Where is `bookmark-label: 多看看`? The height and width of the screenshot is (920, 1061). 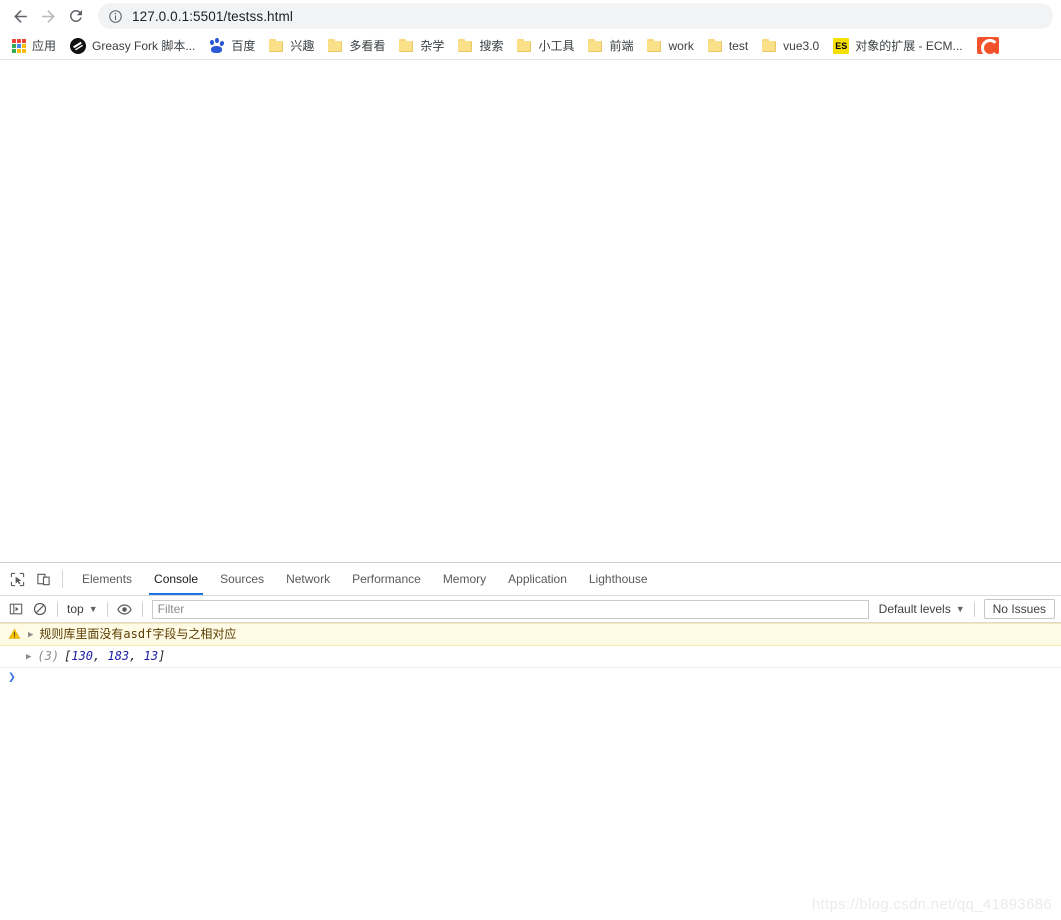 bookmark-label: 多看看 is located at coordinates (367, 46).